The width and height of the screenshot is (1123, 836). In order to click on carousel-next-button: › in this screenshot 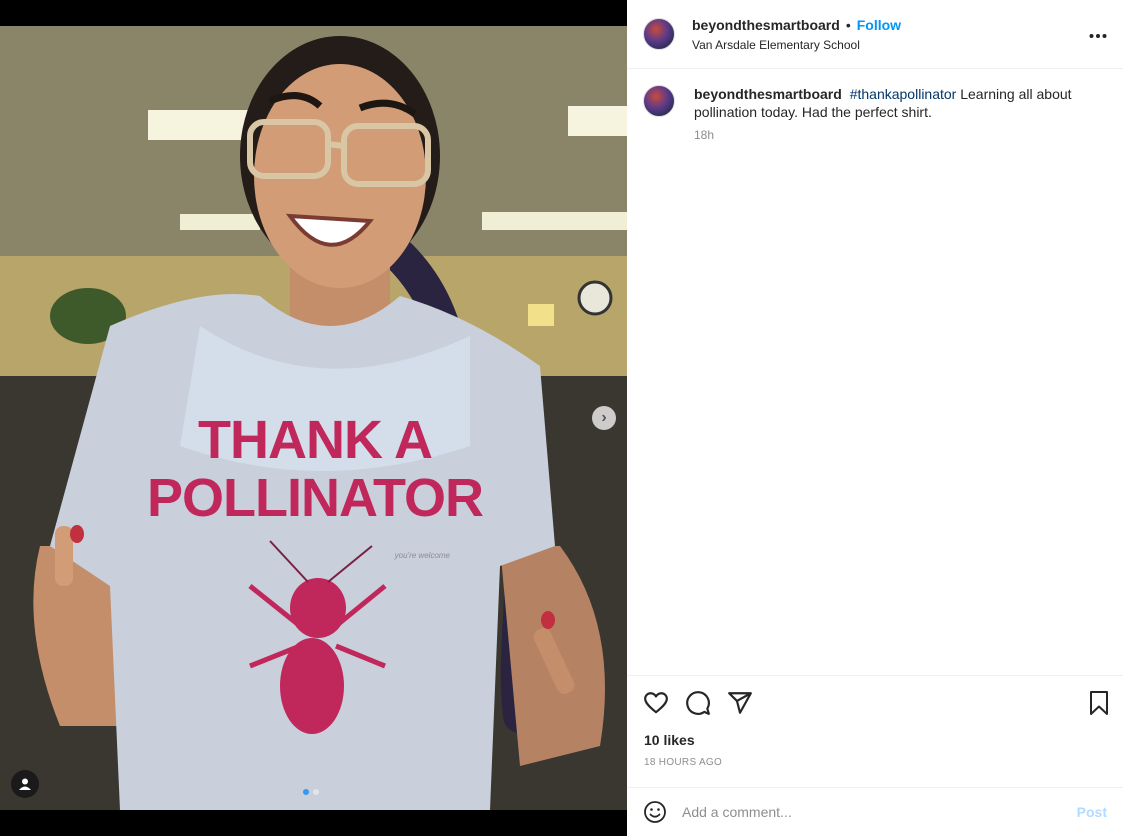, I will do `click(604, 418)`.